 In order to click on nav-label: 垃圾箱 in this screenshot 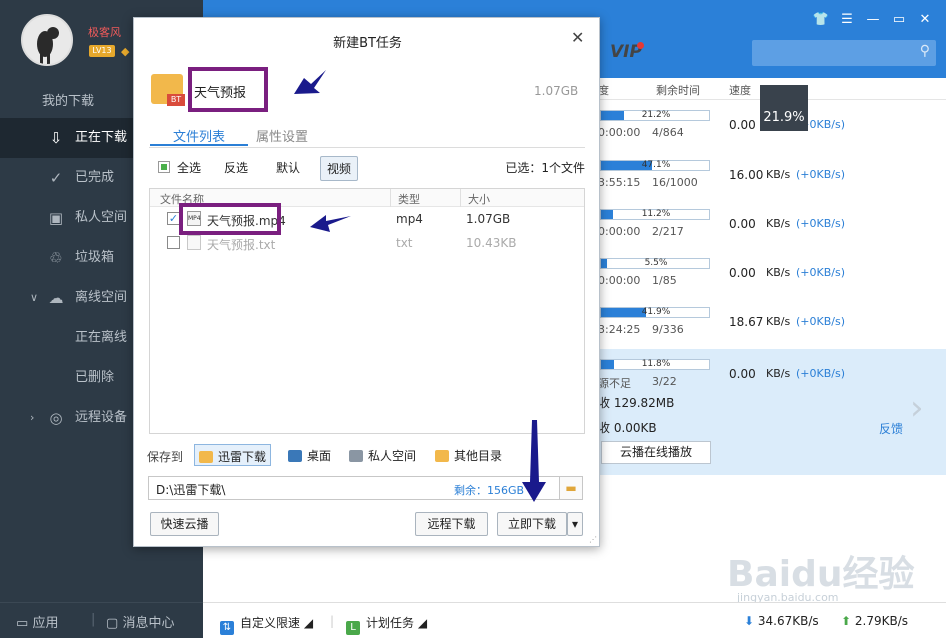, I will do `click(95, 257)`.